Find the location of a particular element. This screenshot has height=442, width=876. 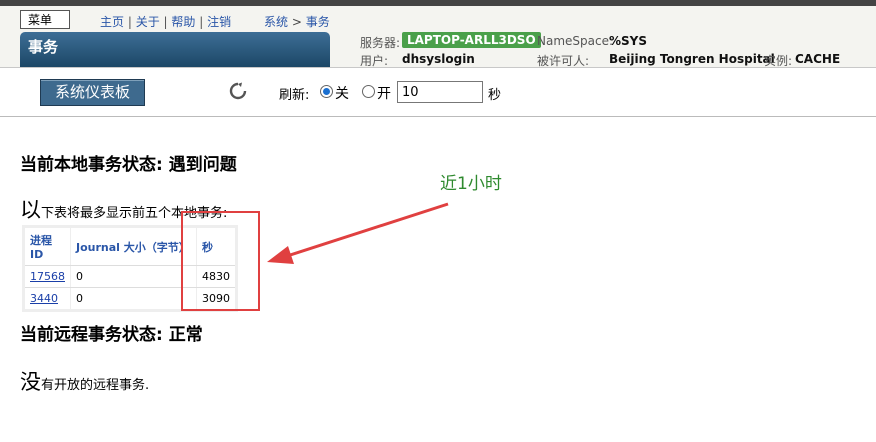

refresh-off-radio is located at coordinates (326, 91).